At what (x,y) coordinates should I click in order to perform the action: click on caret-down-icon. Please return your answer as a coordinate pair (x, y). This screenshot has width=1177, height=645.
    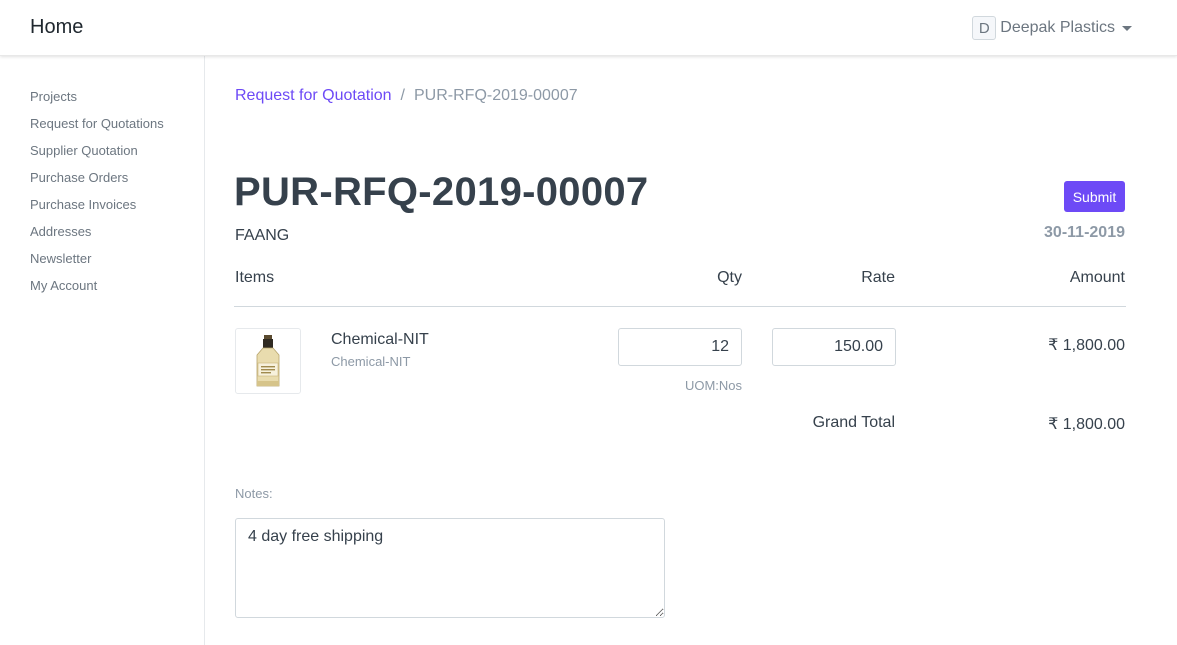
    Looking at the image, I should click on (1127, 28).